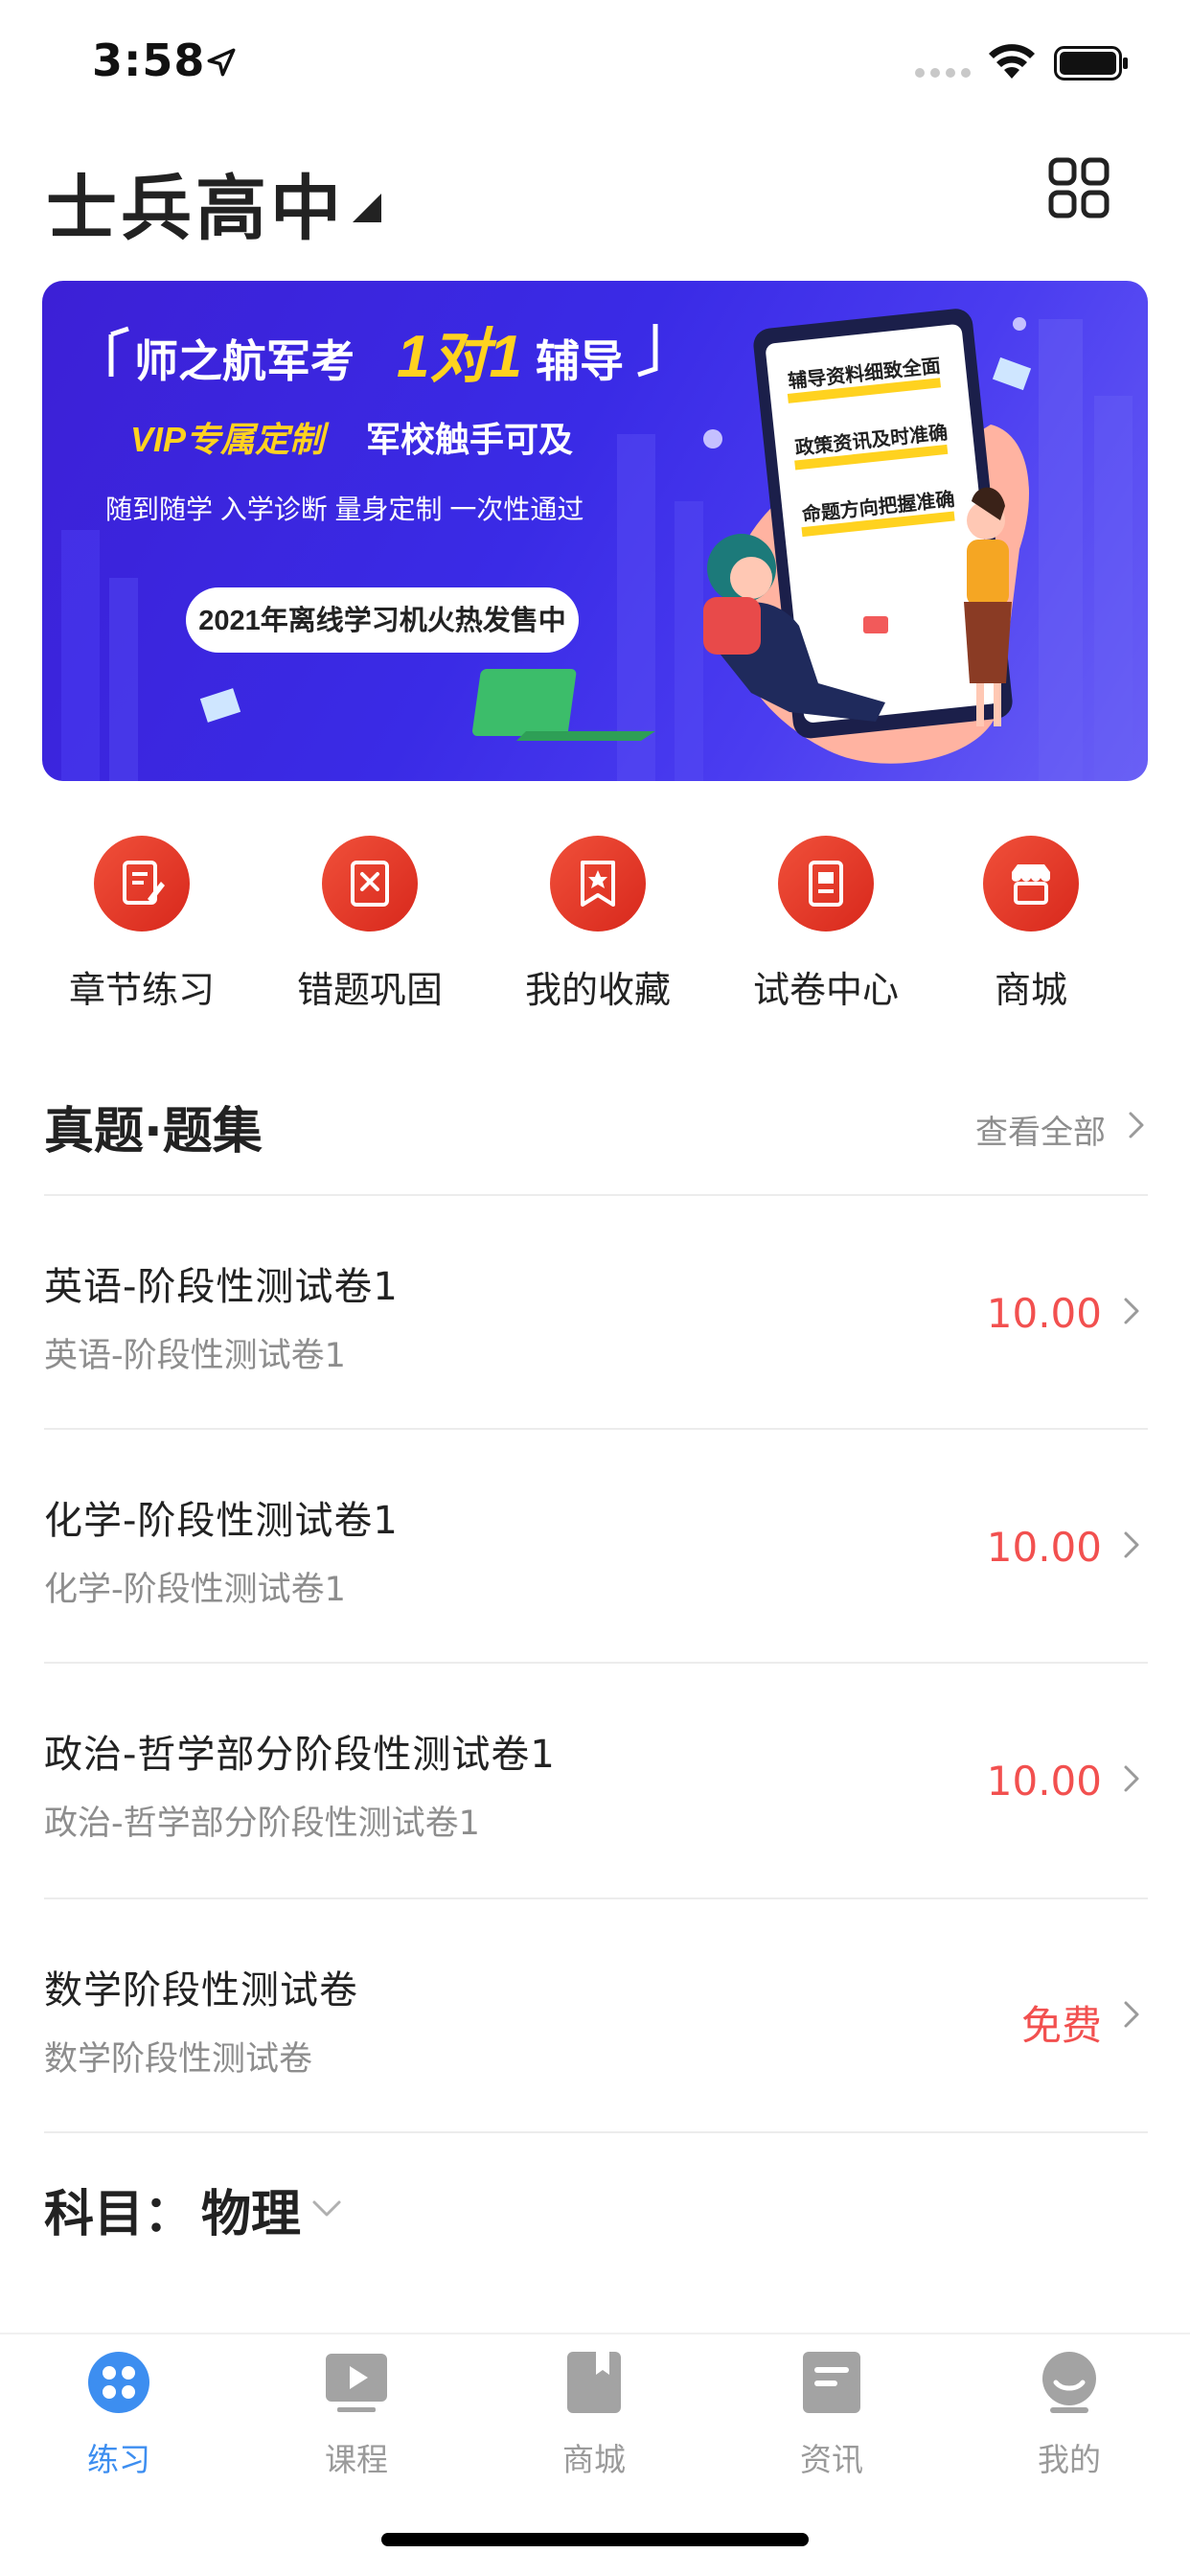 The height and width of the screenshot is (2576, 1190). What do you see at coordinates (596, 1549) in the screenshot?
I see `paper-list-item: 化学-阶段性测试卷1 化学-阶段性测试卷1 10.00` at bounding box center [596, 1549].